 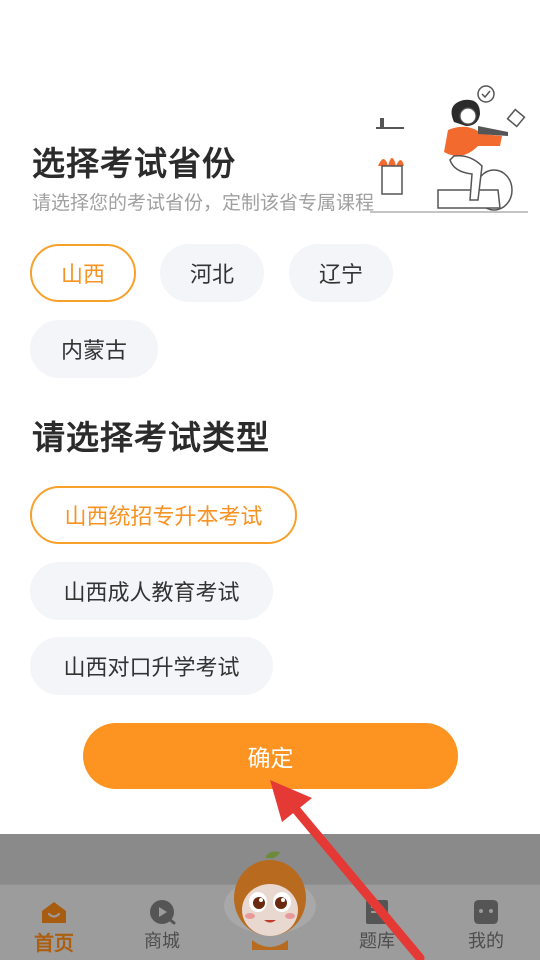 What do you see at coordinates (54, 912) in the screenshot?
I see `home-icon` at bounding box center [54, 912].